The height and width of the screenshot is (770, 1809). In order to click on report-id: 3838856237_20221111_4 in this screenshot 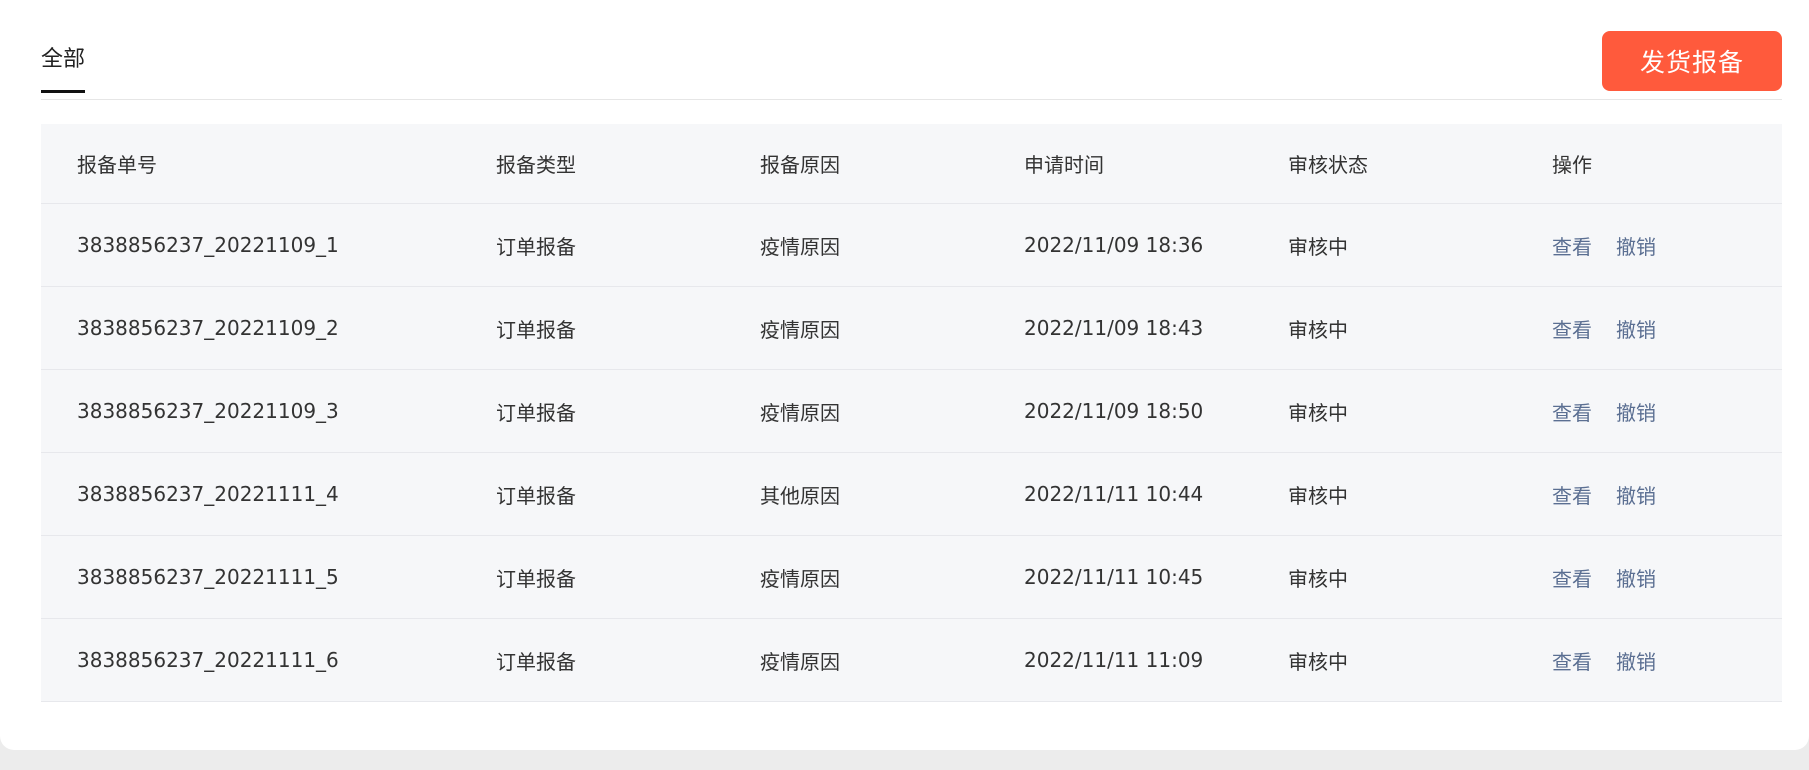, I will do `click(208, 494)`.